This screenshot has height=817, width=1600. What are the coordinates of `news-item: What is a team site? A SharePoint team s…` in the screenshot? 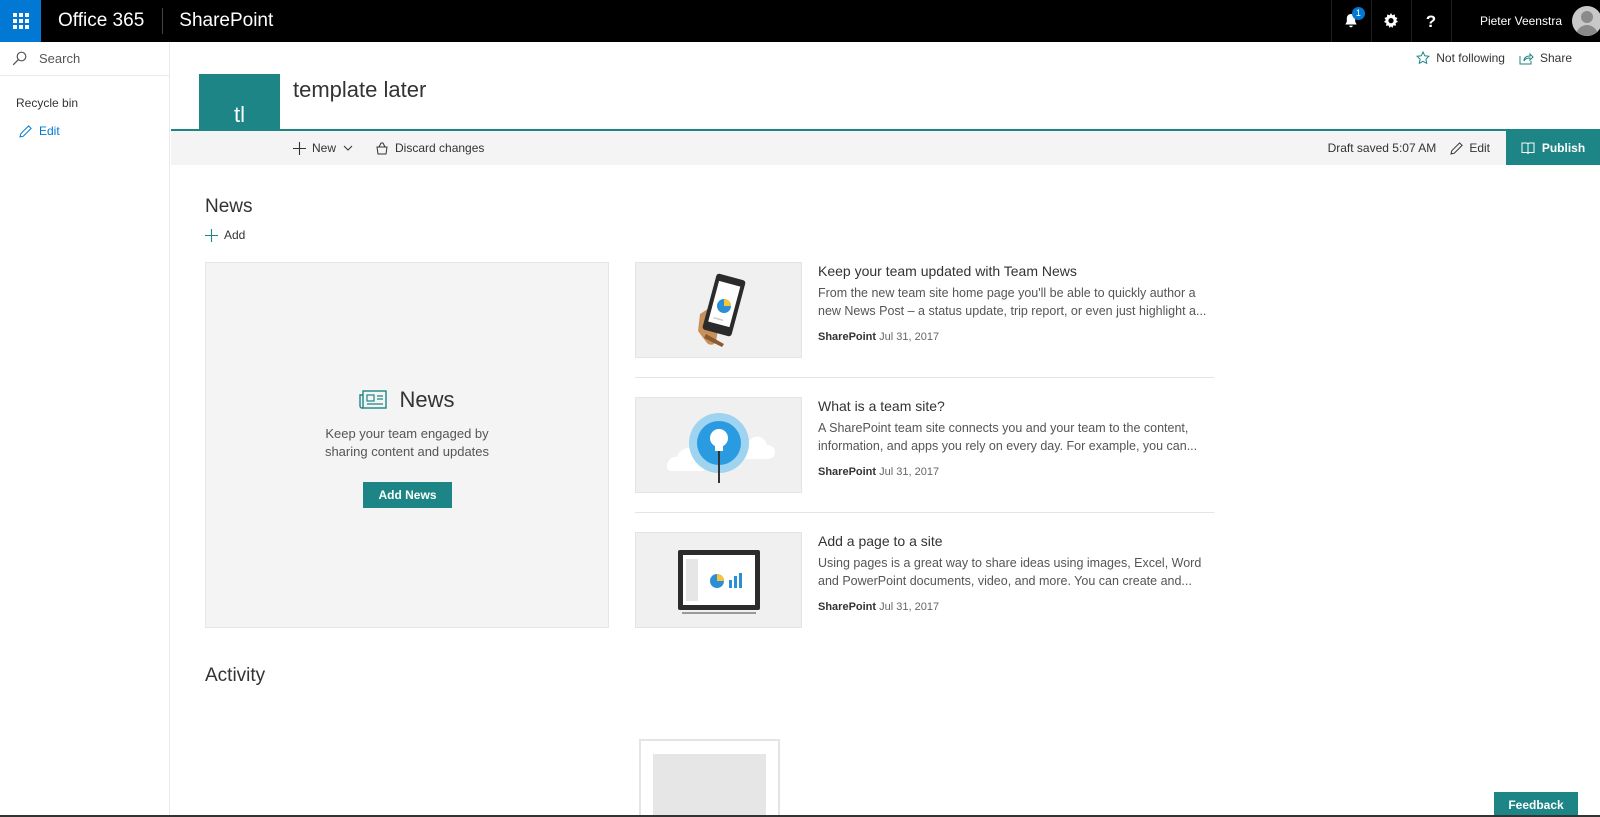 It's located at (924, 446).